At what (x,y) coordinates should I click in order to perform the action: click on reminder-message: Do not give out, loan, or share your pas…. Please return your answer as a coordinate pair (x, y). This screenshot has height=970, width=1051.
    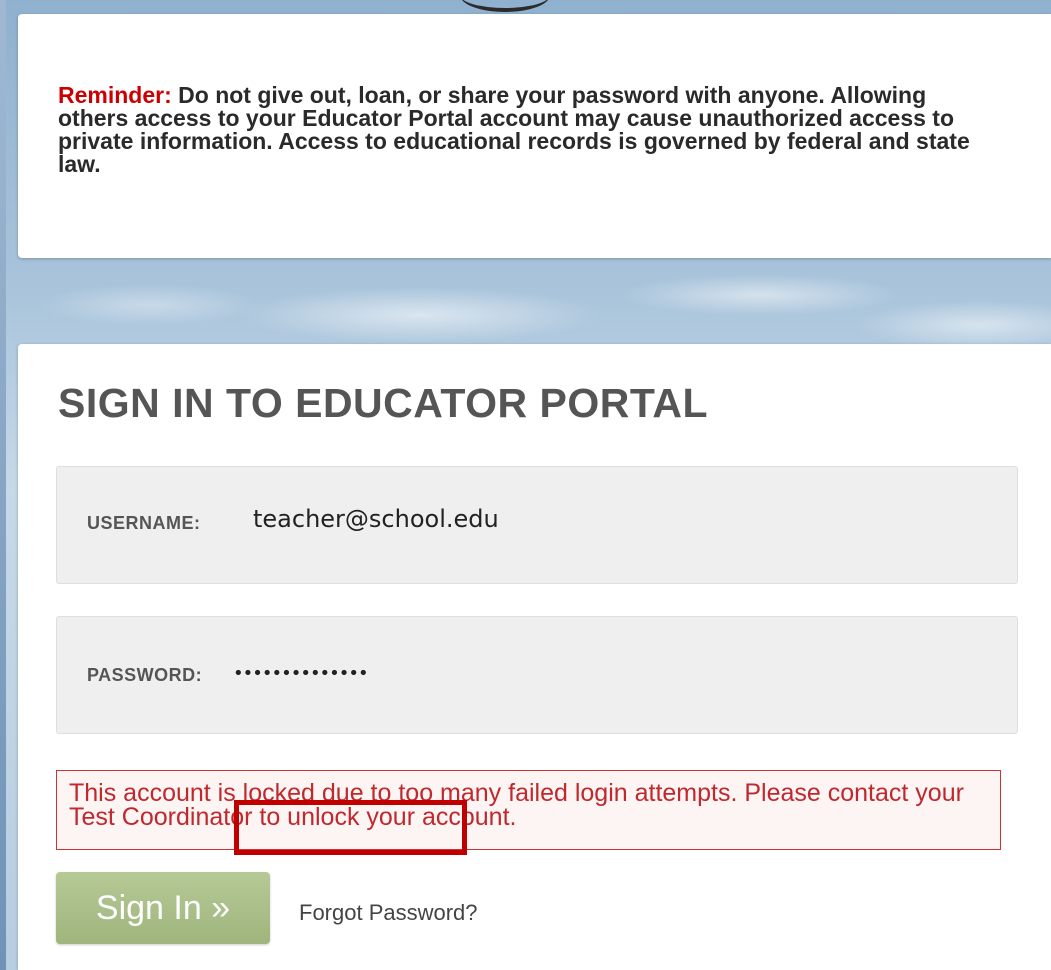
    Looking at the image, I should click on (514, 129).